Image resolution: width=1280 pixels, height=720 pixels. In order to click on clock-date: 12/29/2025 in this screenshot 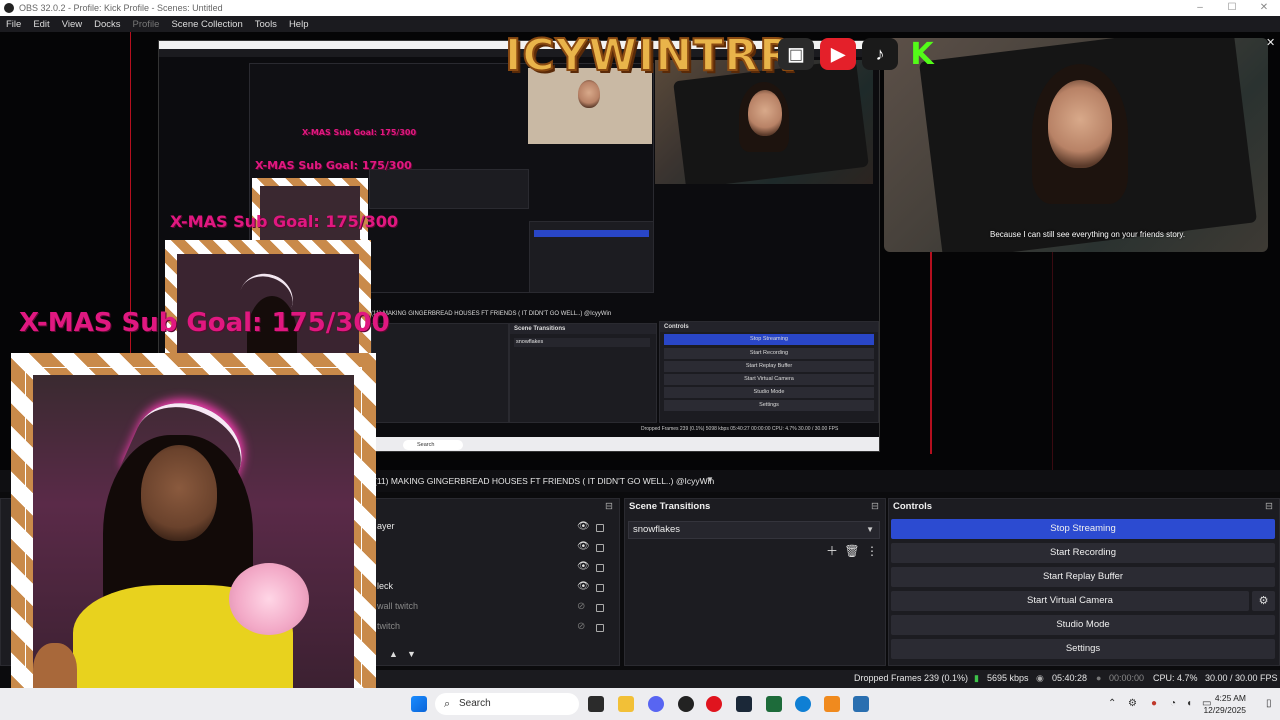, I will do `click(1224, 710)`.